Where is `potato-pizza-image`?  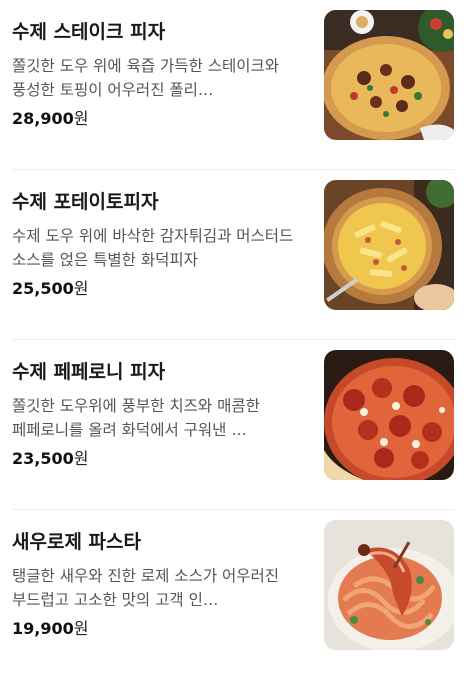 potato-pizza-image is located at coordinates (389, 245).